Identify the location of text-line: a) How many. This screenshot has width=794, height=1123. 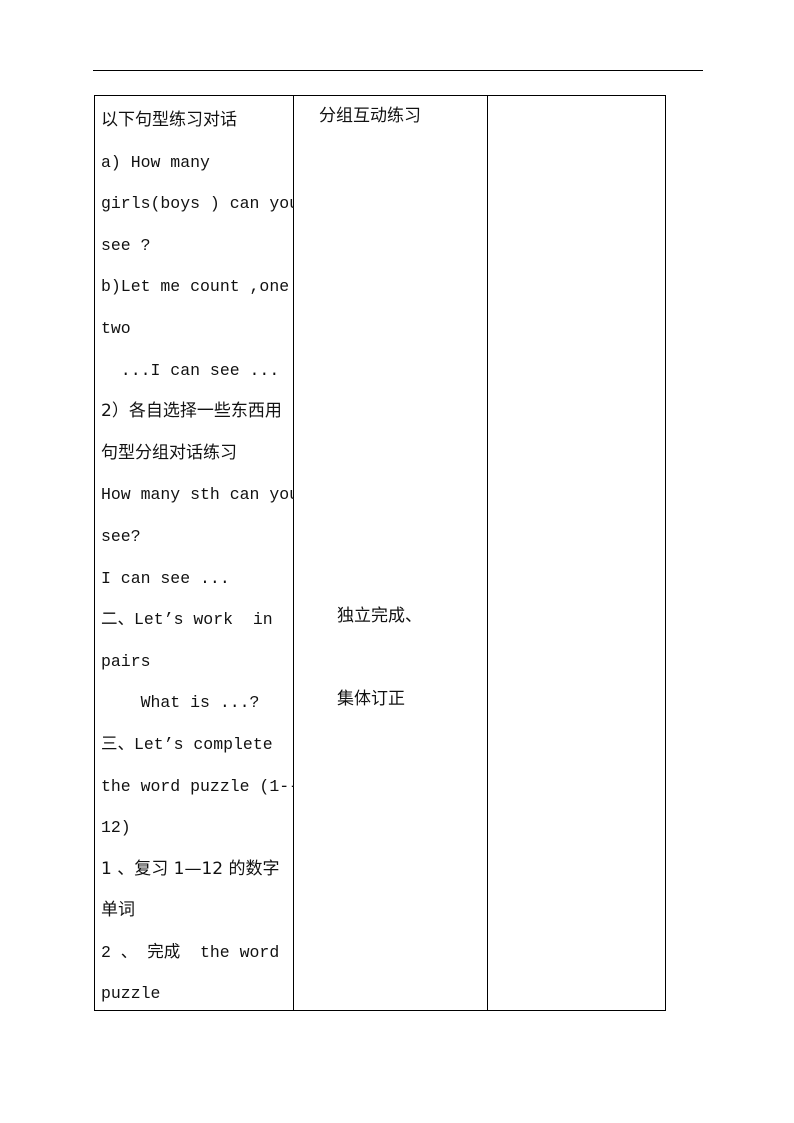
(155, 162).